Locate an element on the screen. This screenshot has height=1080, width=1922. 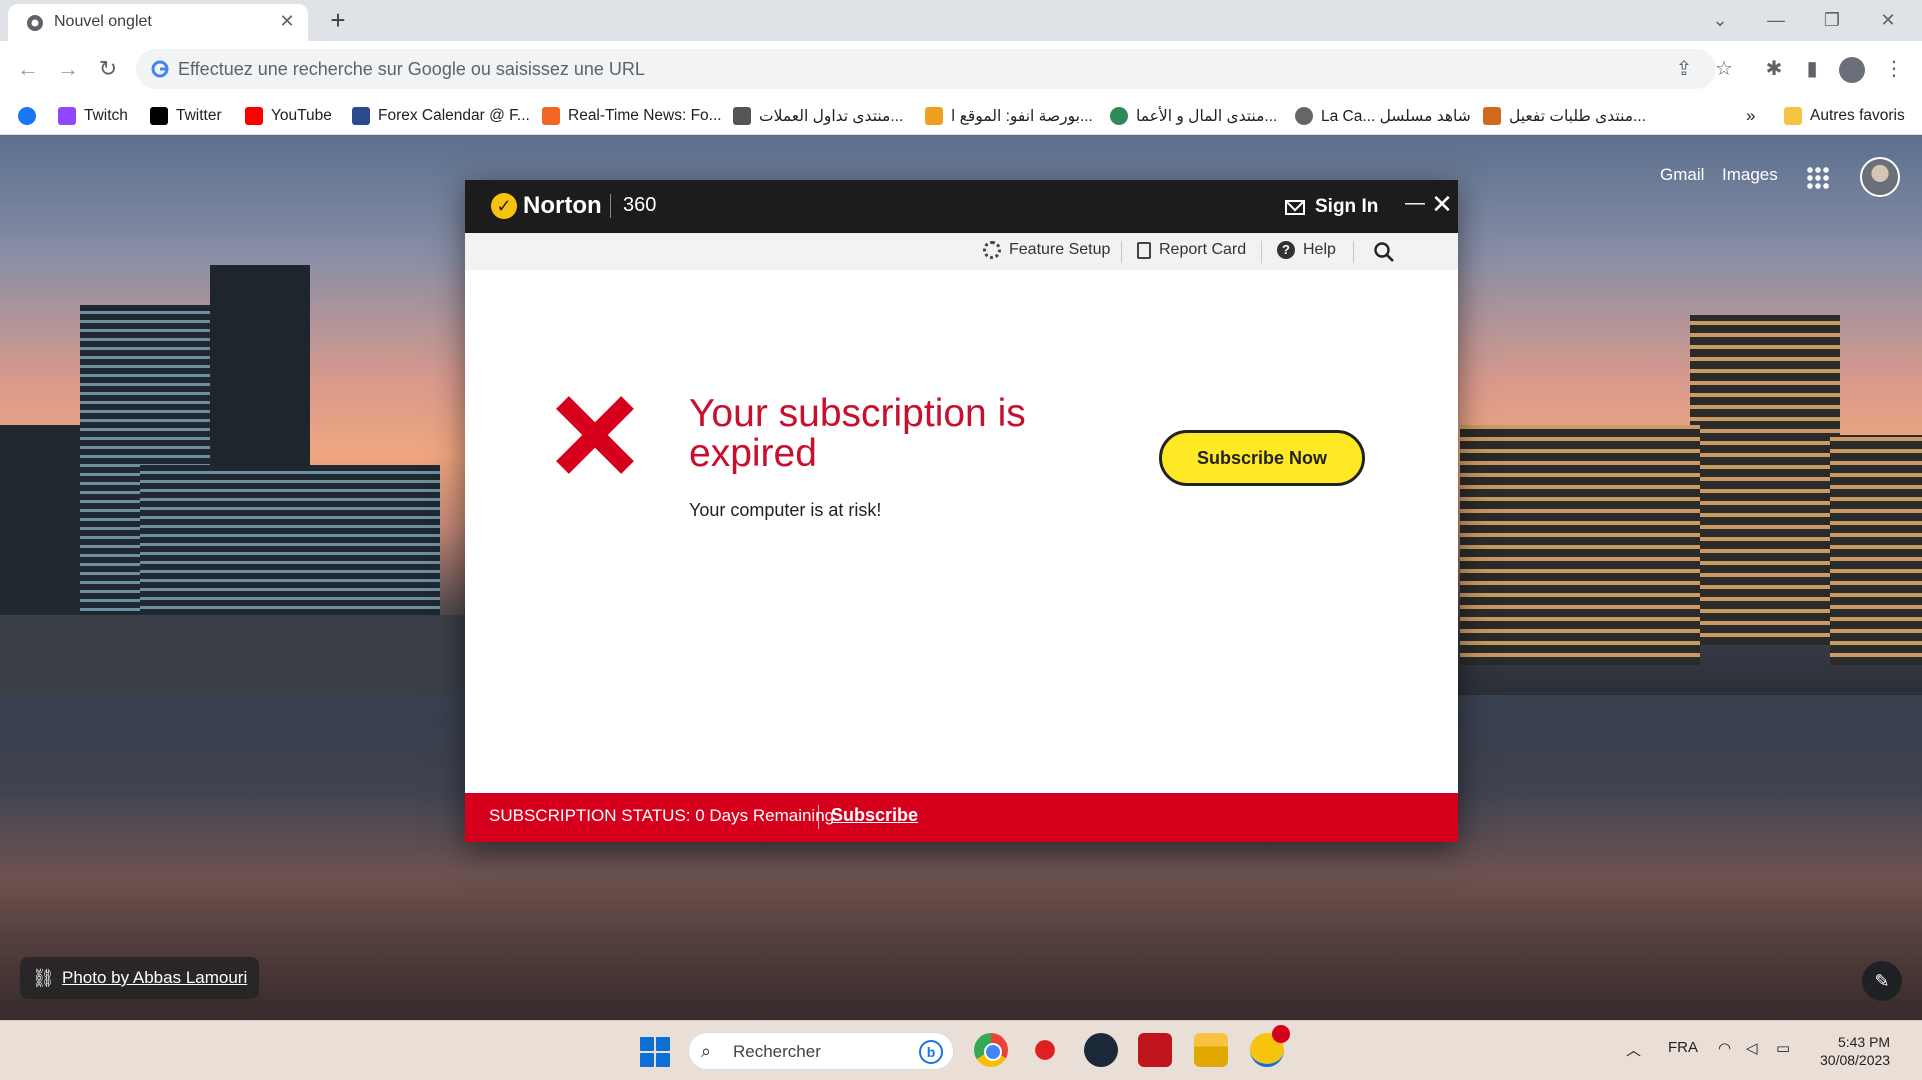
side-panel-icon: ▮ is located at coordinates (1812, 69).